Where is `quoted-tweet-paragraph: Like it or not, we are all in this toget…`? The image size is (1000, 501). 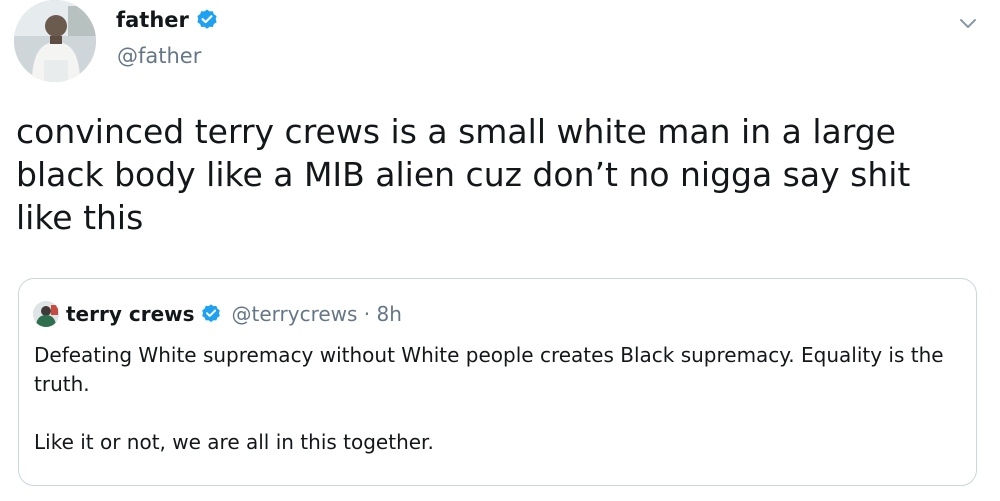 quoted-tweet-paragraph: Like it or not, we are all in this toget… is located at coordinates (234, 442).